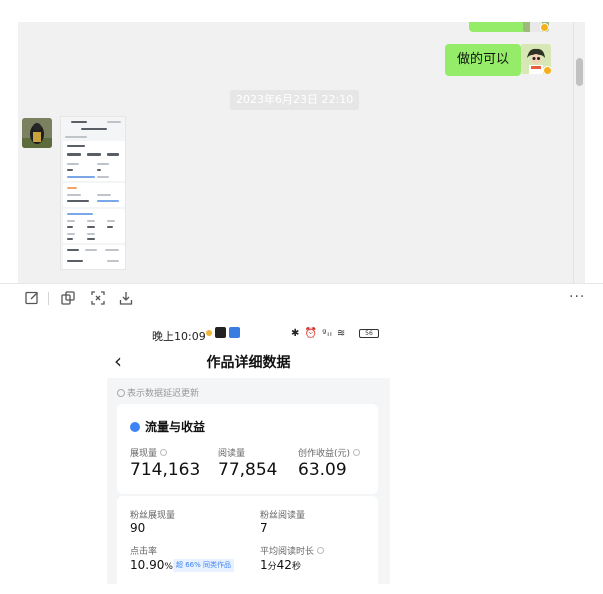  What do you see at coordinates (98, 298) in the screenshot?
I see `scan-icon` at bounding box center [98, 298].